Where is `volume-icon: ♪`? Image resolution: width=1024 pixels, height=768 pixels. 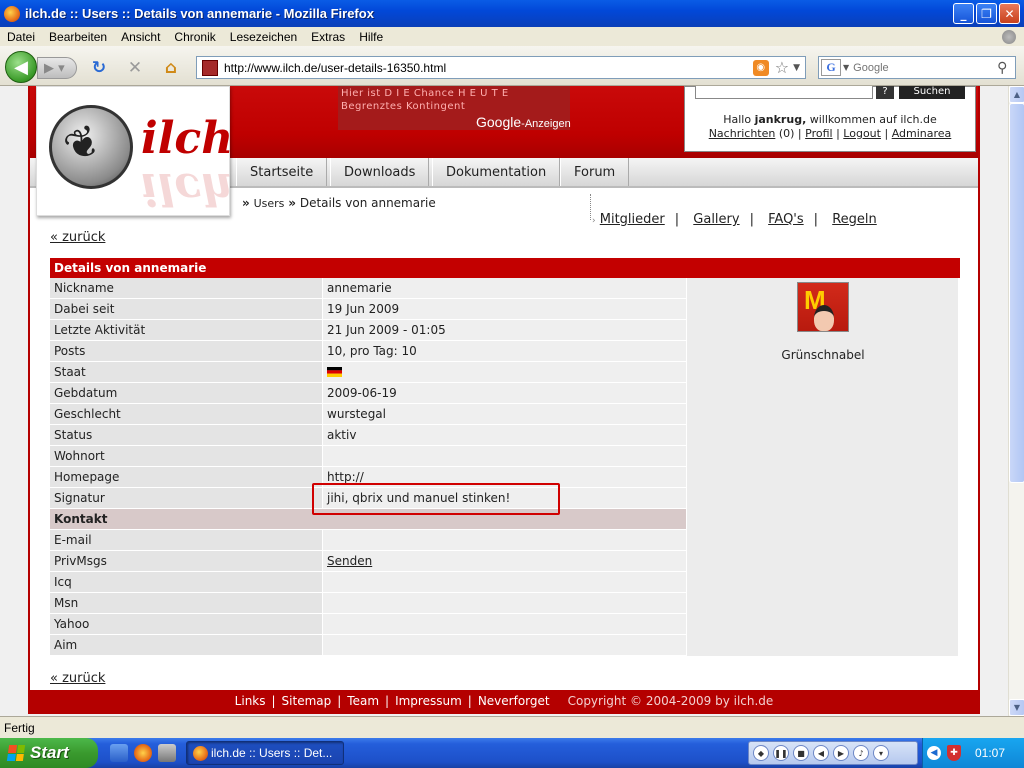 volume-icon: ♪ is located at coordinates (861, 753).